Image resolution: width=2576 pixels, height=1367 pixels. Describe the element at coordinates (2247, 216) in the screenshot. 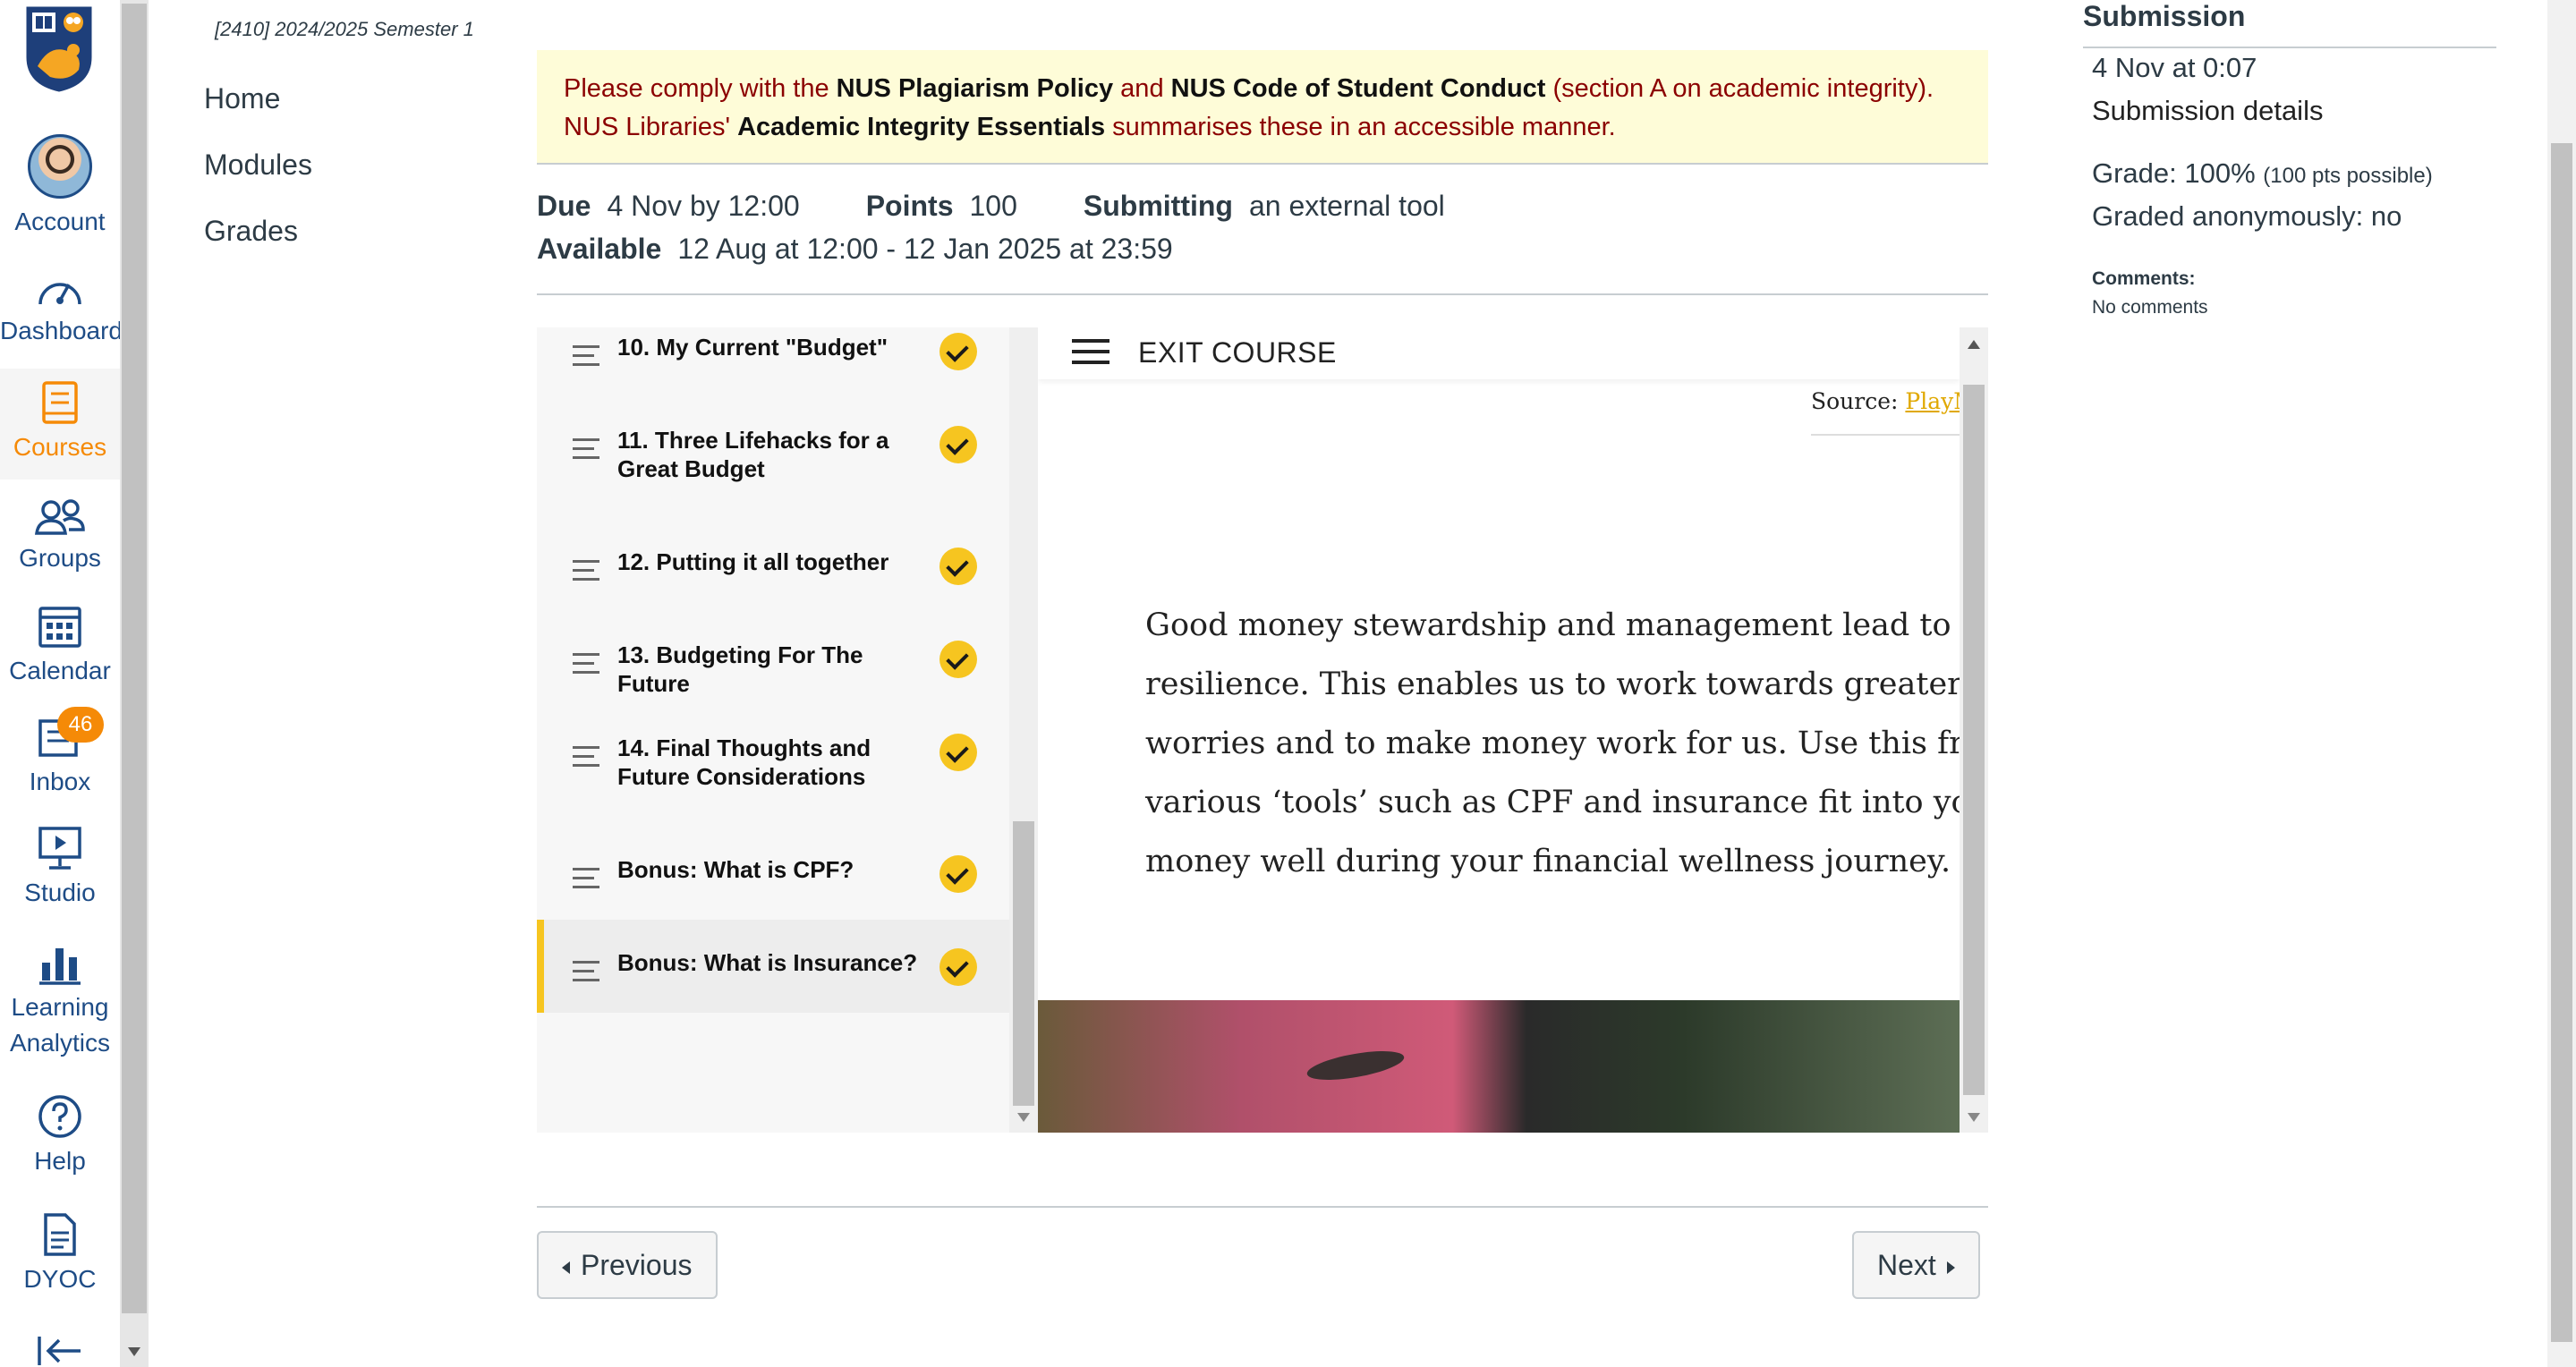

I see `graded-anonymously: Graded anonymously: no` at that location.